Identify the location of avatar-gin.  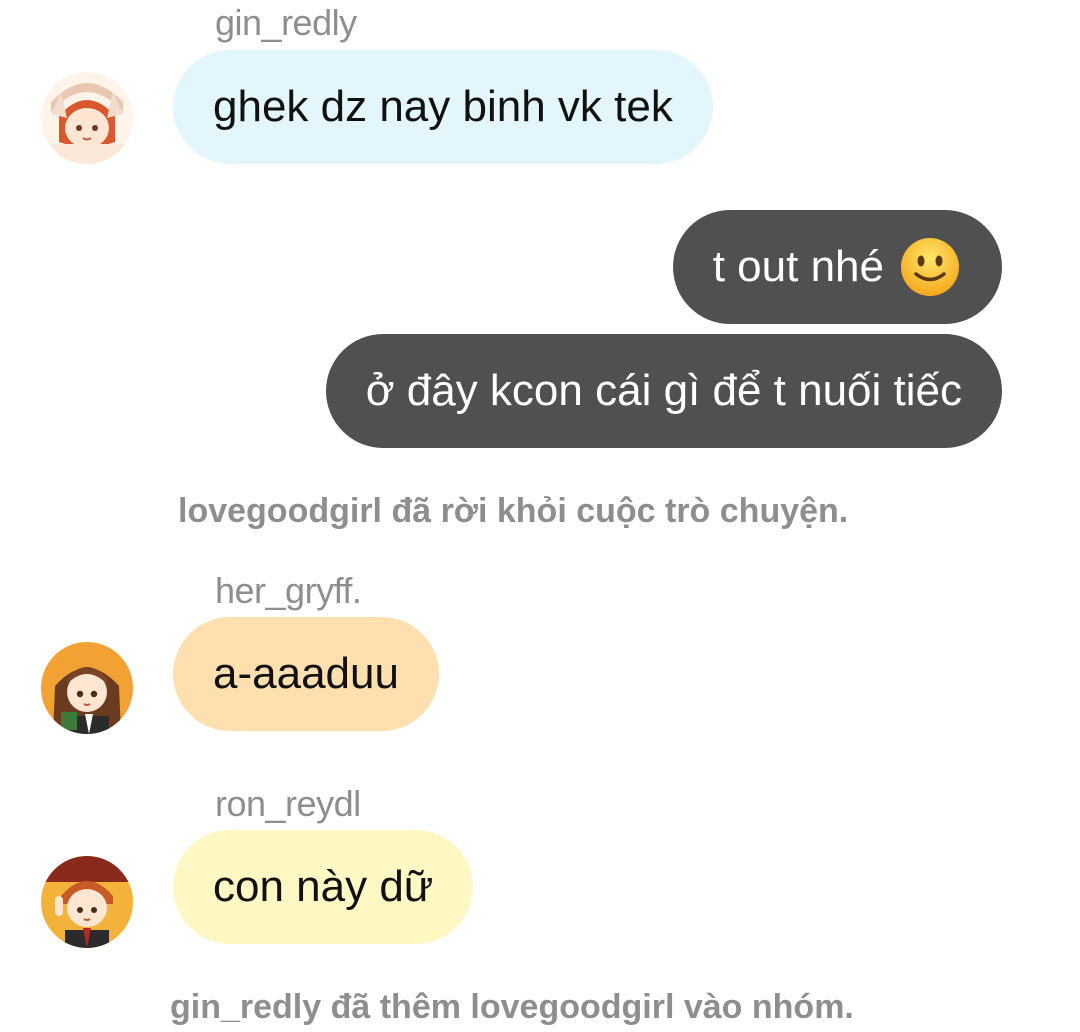
(87, 118).